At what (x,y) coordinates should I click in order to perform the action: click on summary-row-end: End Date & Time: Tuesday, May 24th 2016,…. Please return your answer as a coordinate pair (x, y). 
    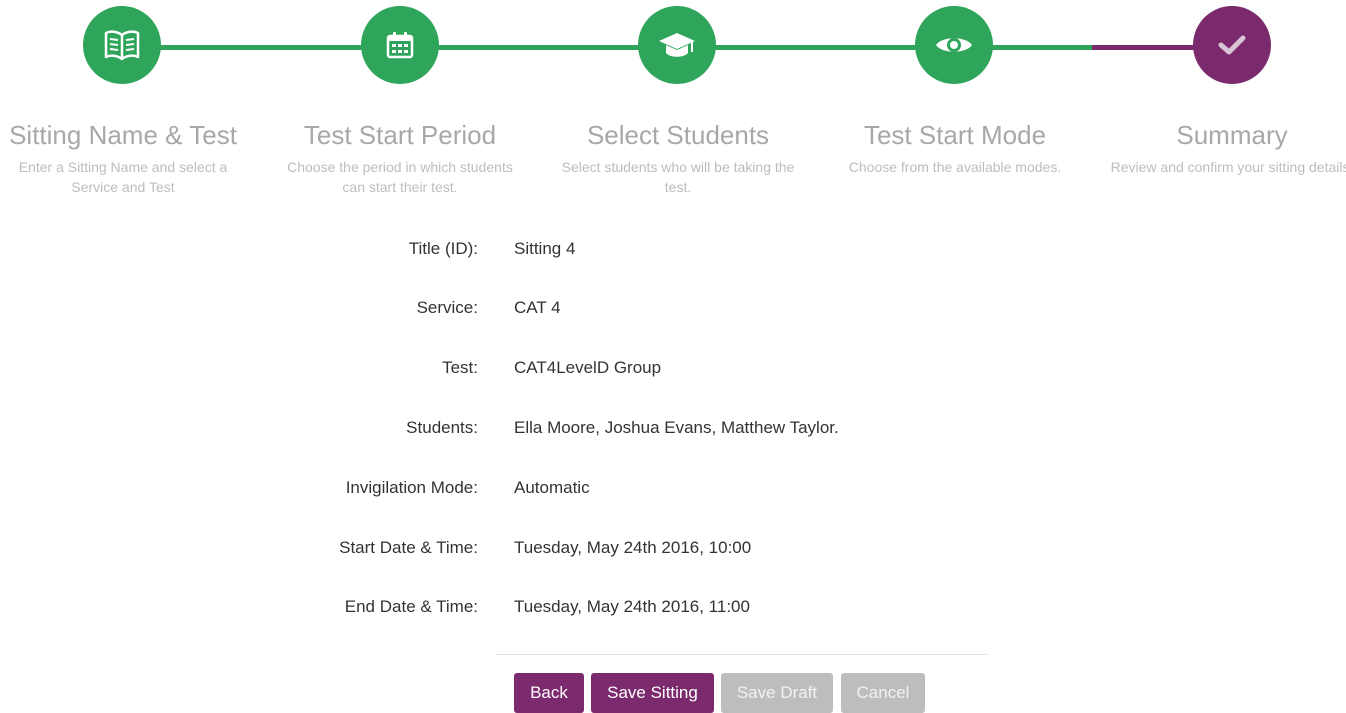
    Looking at the image, I should click on (673, 608).